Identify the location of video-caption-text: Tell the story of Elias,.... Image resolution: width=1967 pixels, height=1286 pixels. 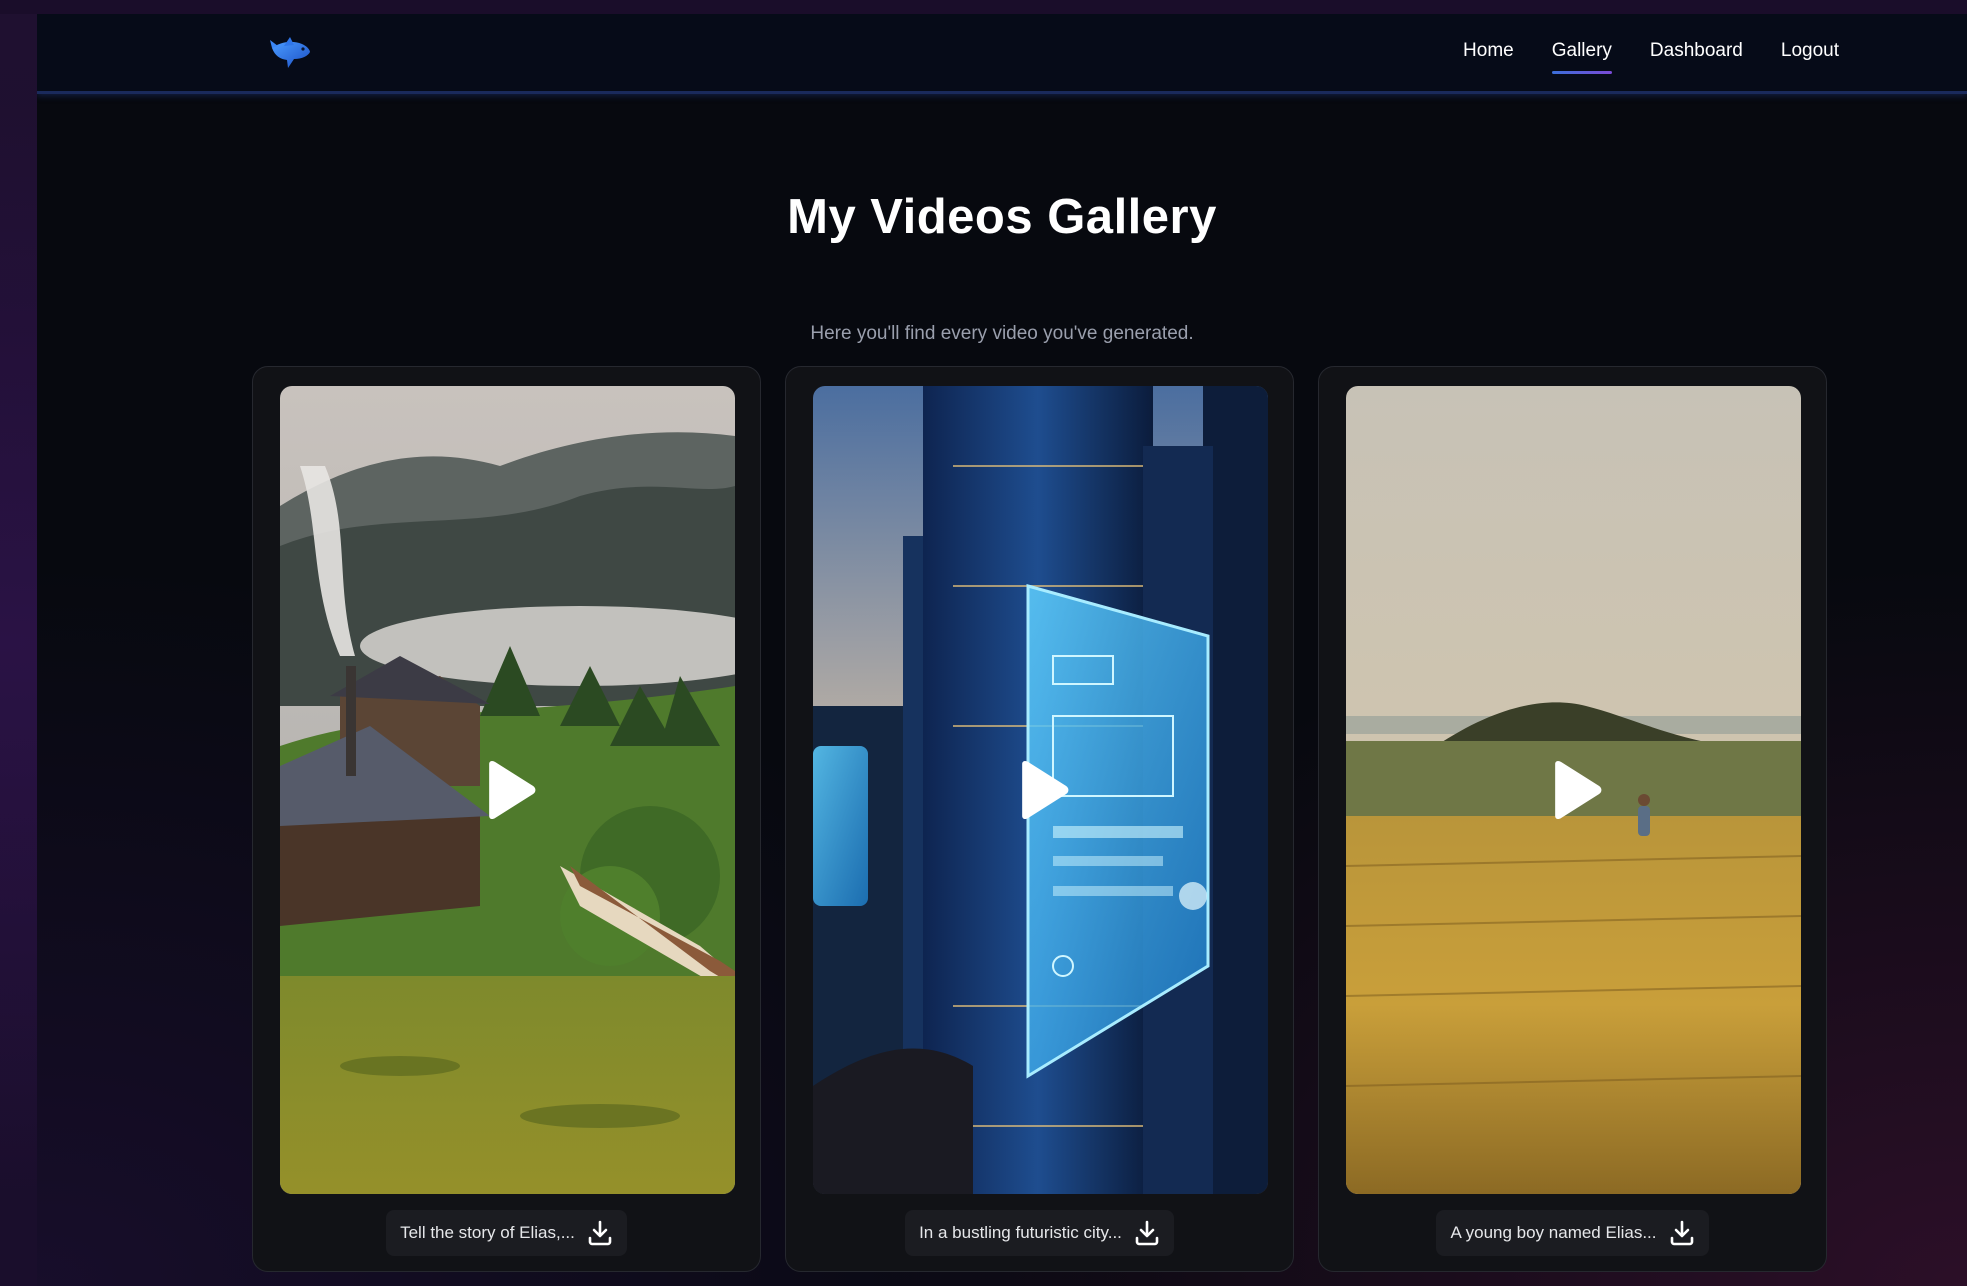
(487, 1232).